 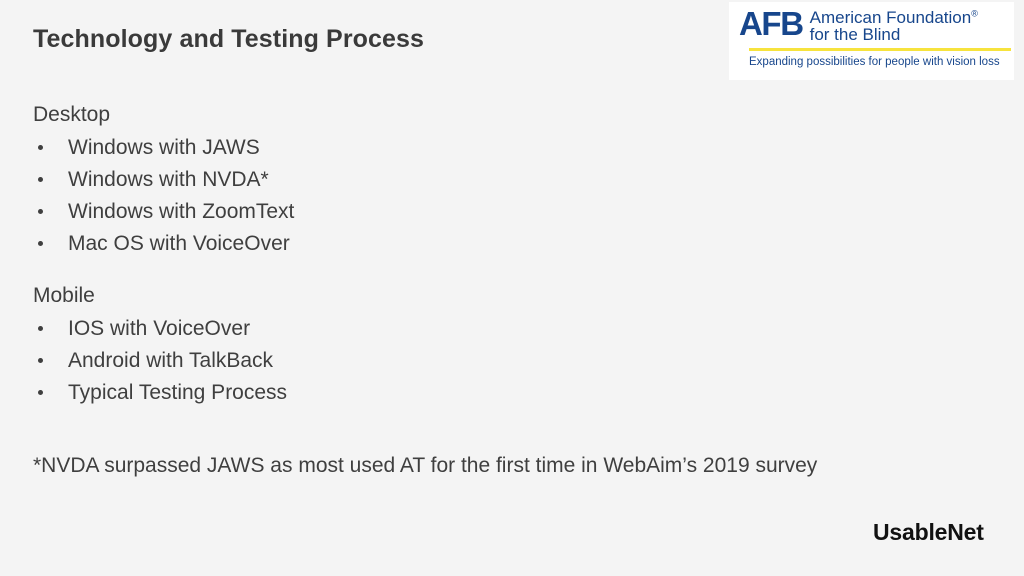 I want to click on afb-name-line-1-text: American Foundation, so click(x=890, y=17).